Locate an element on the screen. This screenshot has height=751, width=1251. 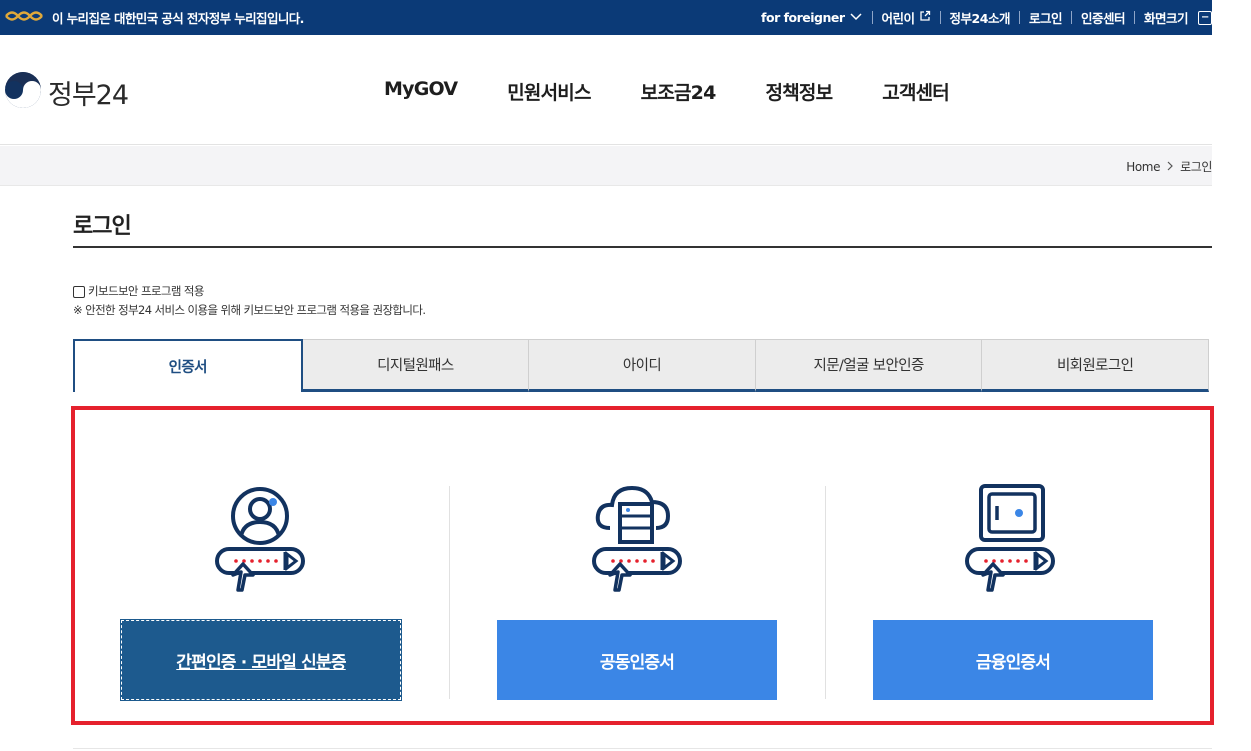
kids-link: 어린이 is located at coordinates (906, 17).